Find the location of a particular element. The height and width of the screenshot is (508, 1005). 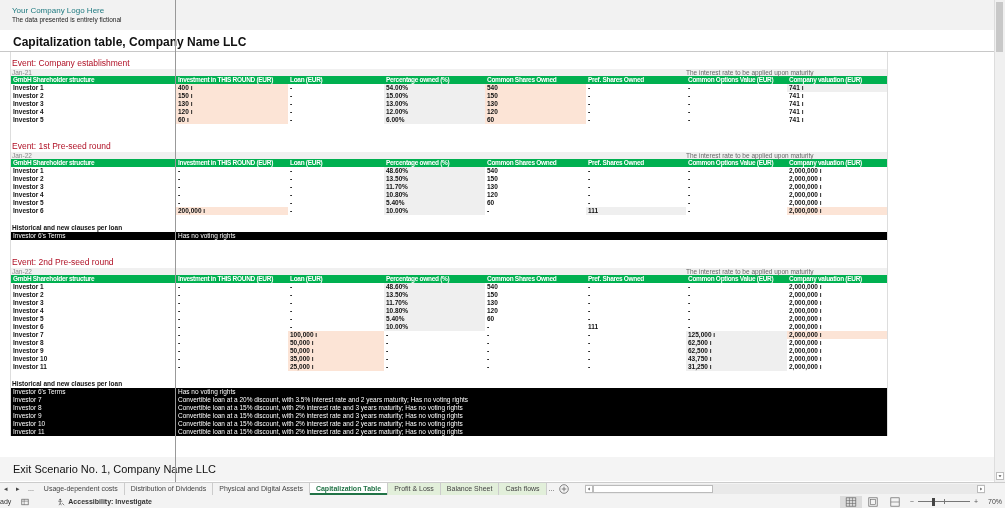

add-sheet-icon is located at coordinates (564, 489).